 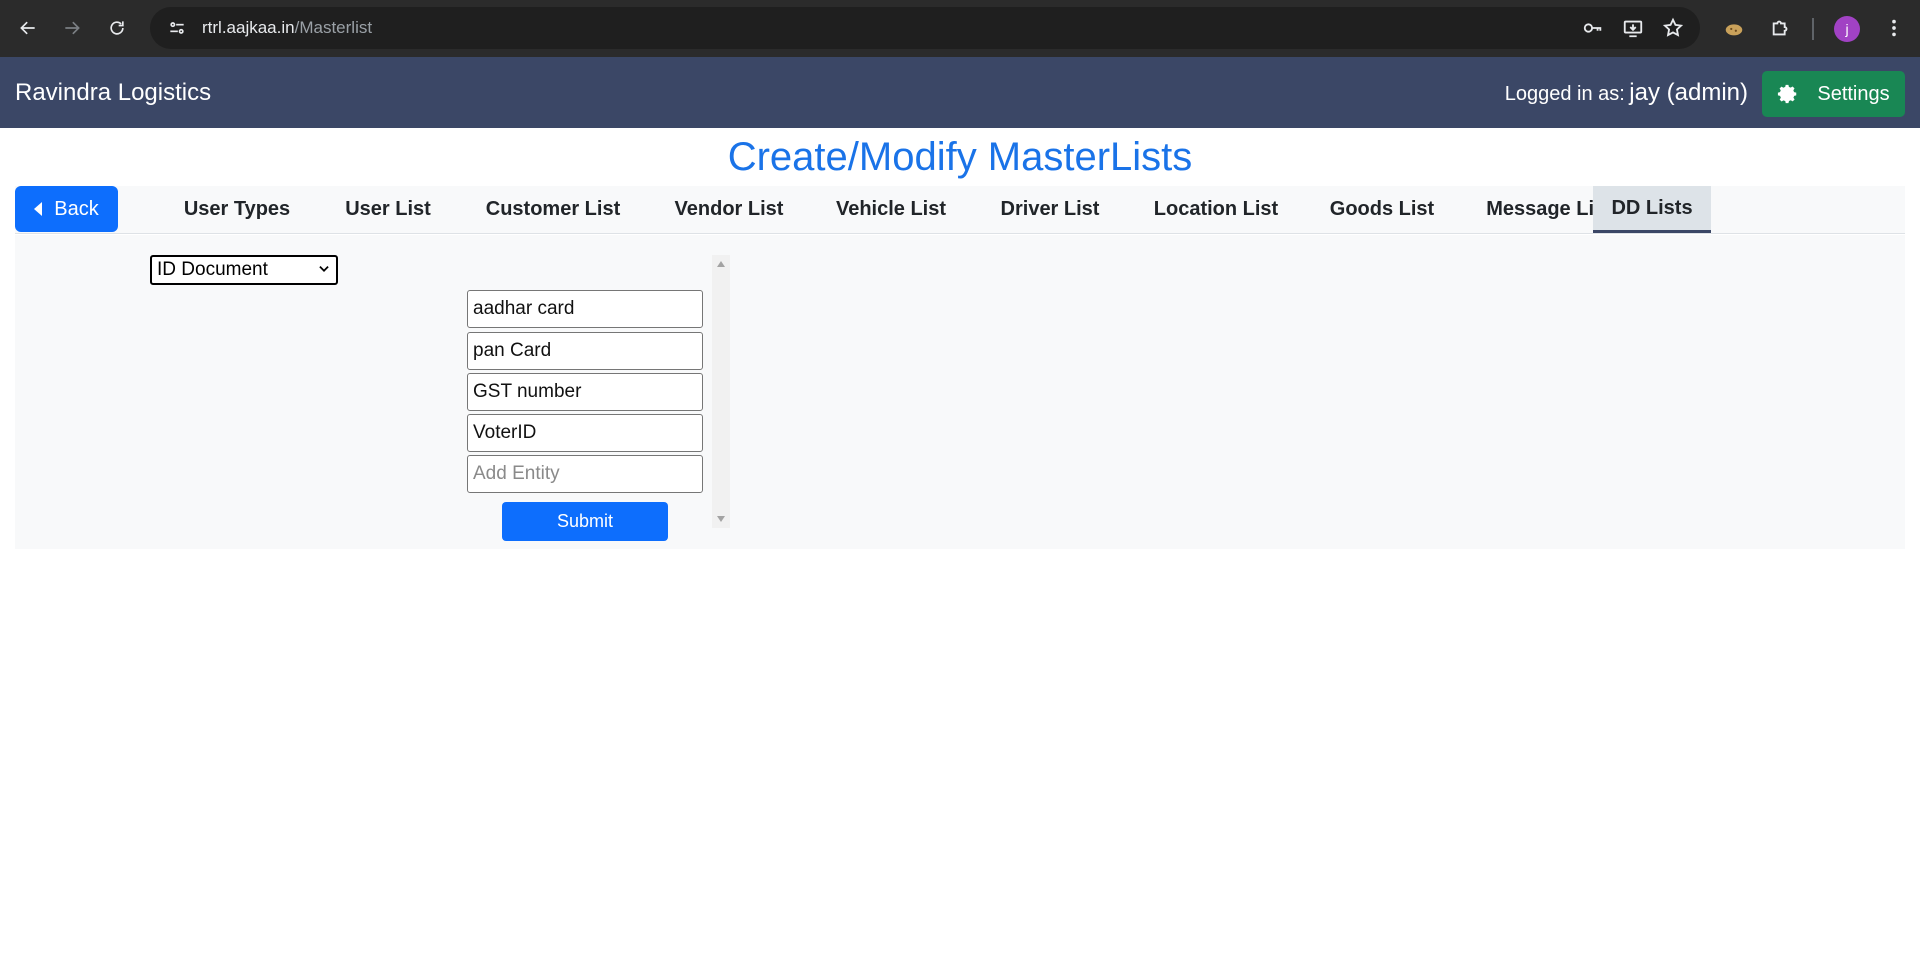 What do you see at coordinates (72, 28) in the screenshot?
I see `forward-arrow-icon` at bounding box center [72, 28].